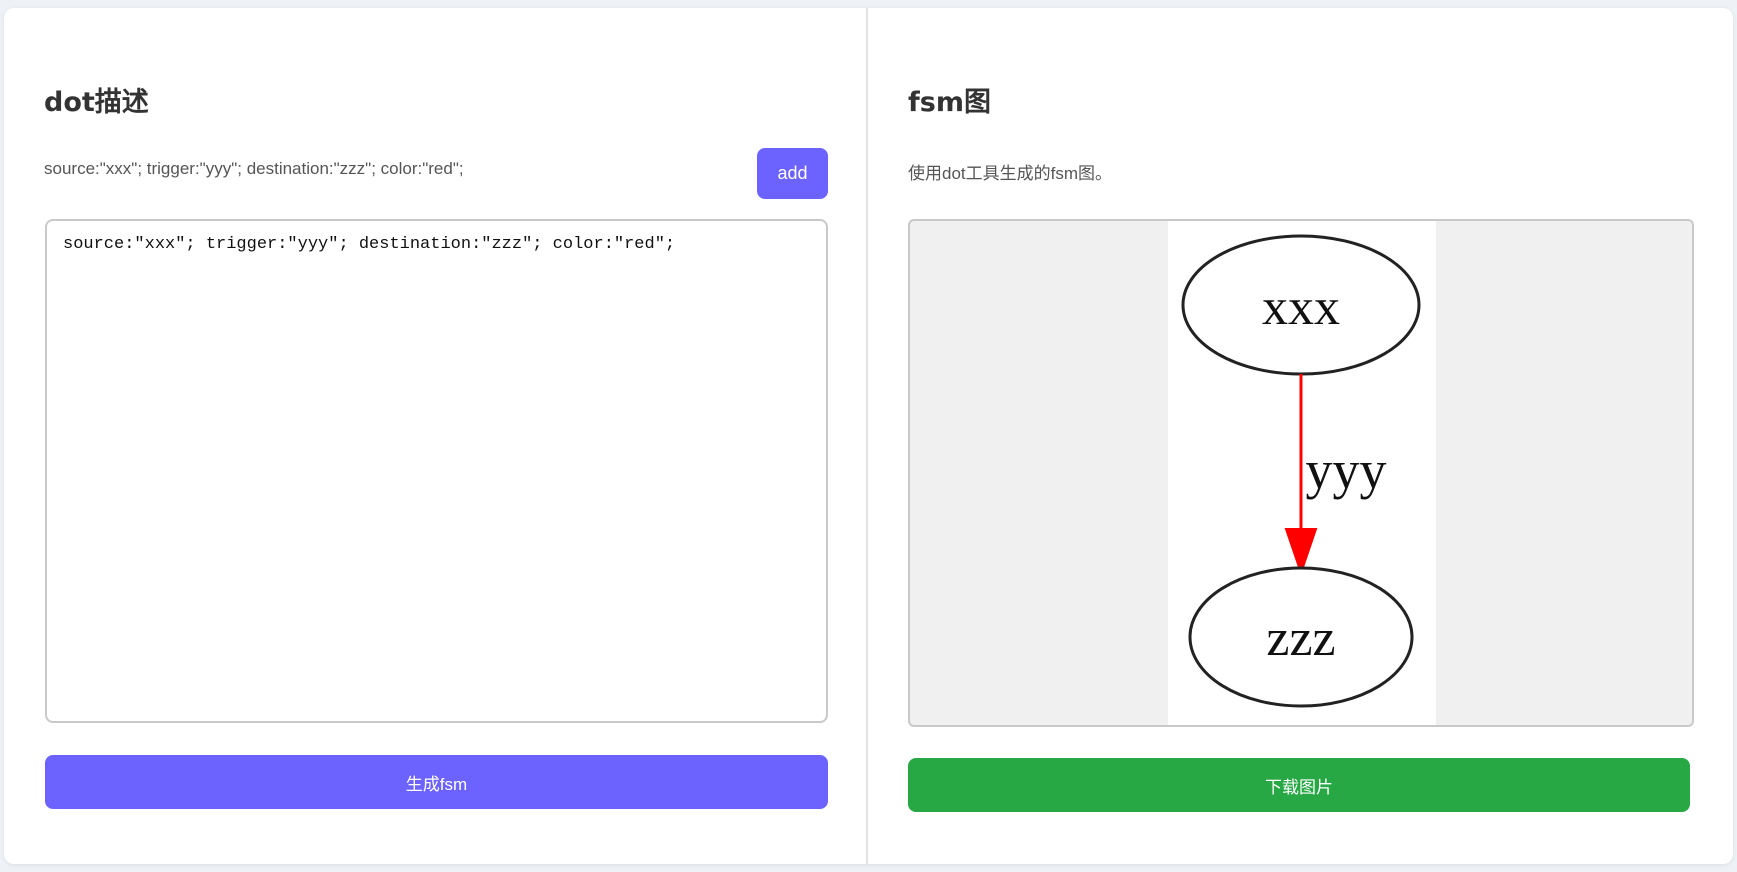 This screenshot has width=1737, height=872. What do you see at coordinates (1299, 785) in the screenshot?
I see `download-image-button: 下载图片` at bounding box center [1299, 785].